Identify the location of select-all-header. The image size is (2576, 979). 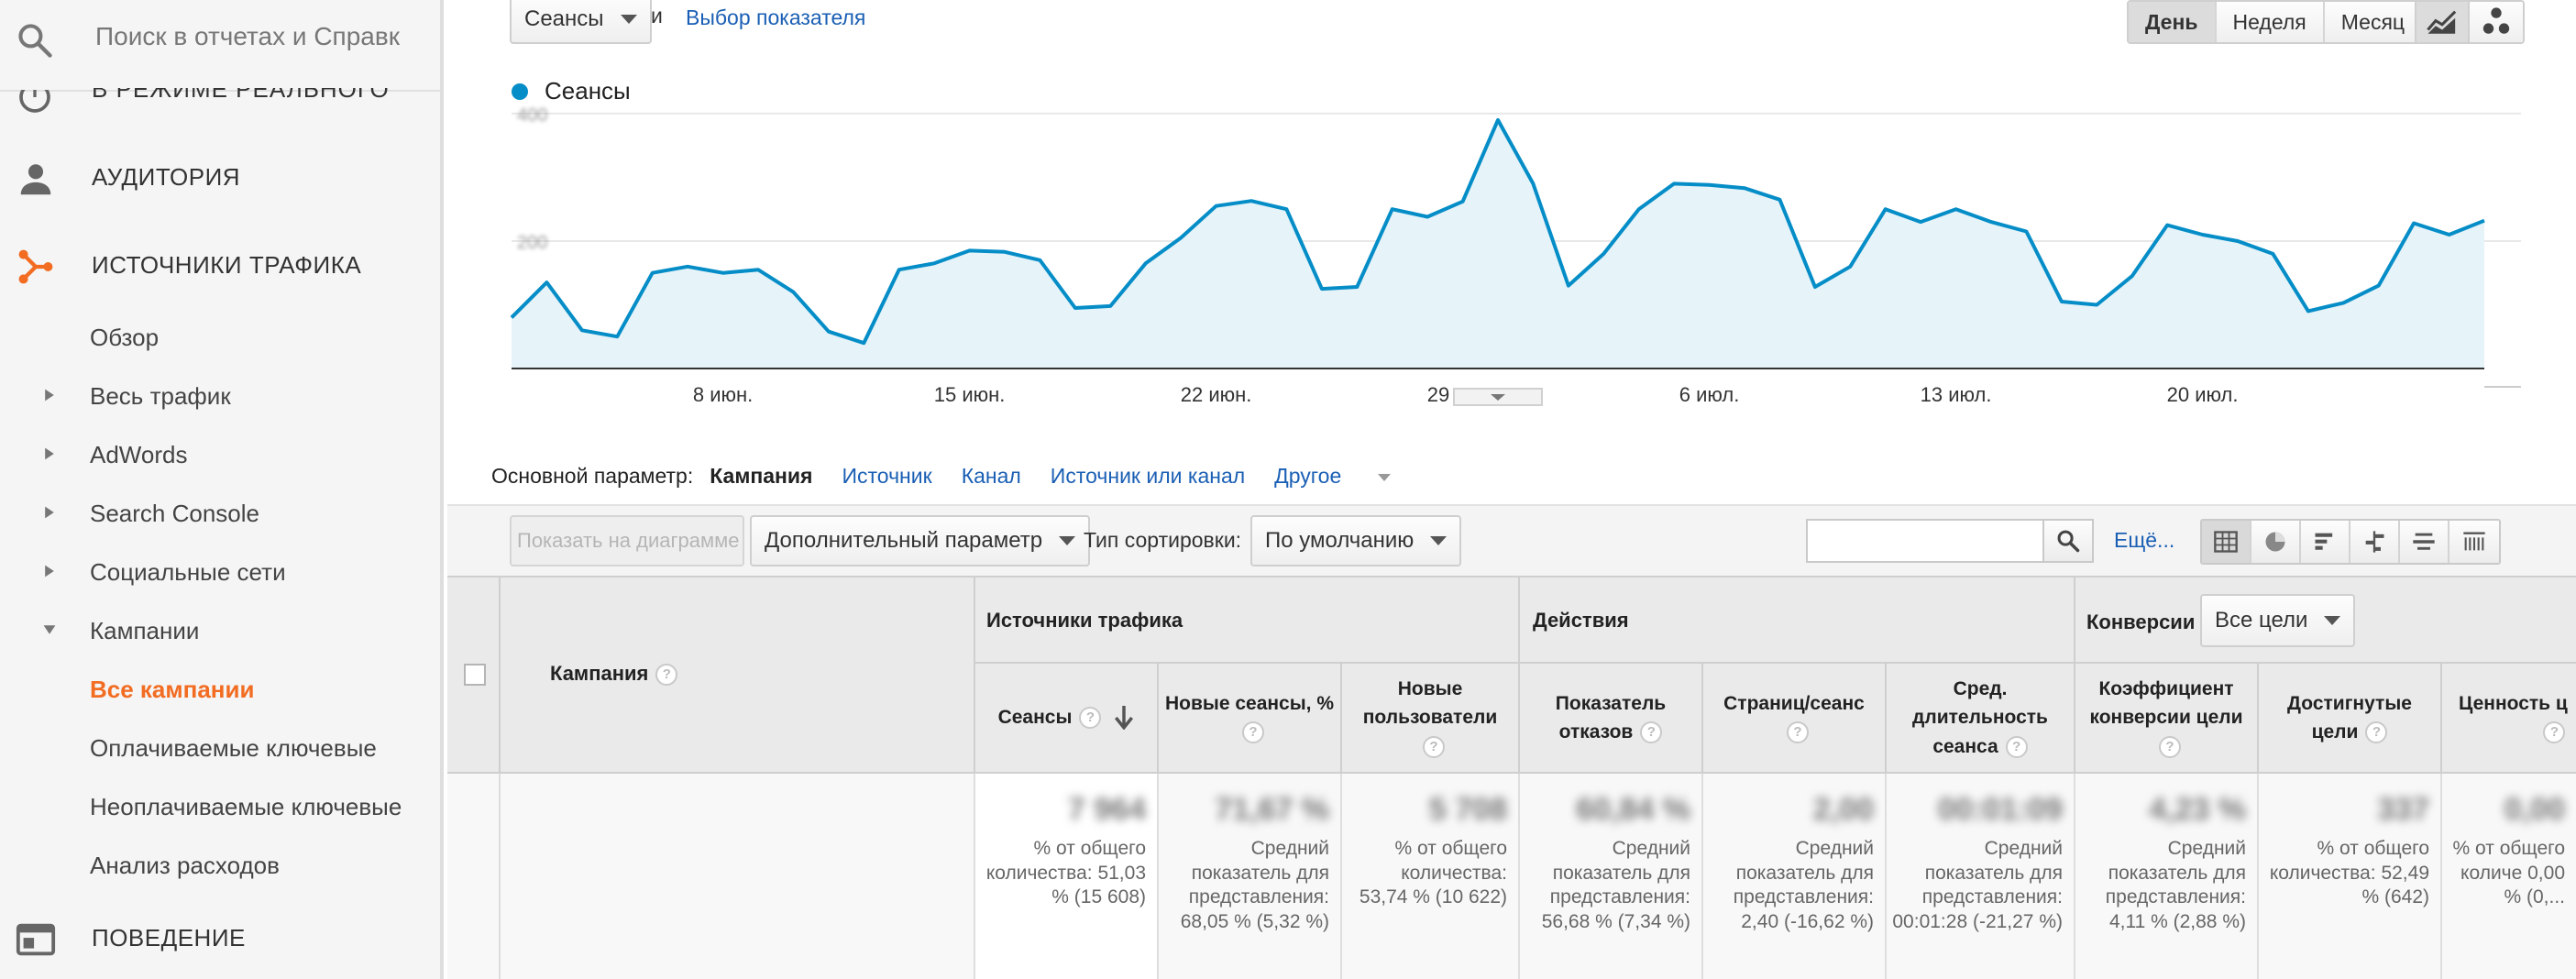
(474, 676).